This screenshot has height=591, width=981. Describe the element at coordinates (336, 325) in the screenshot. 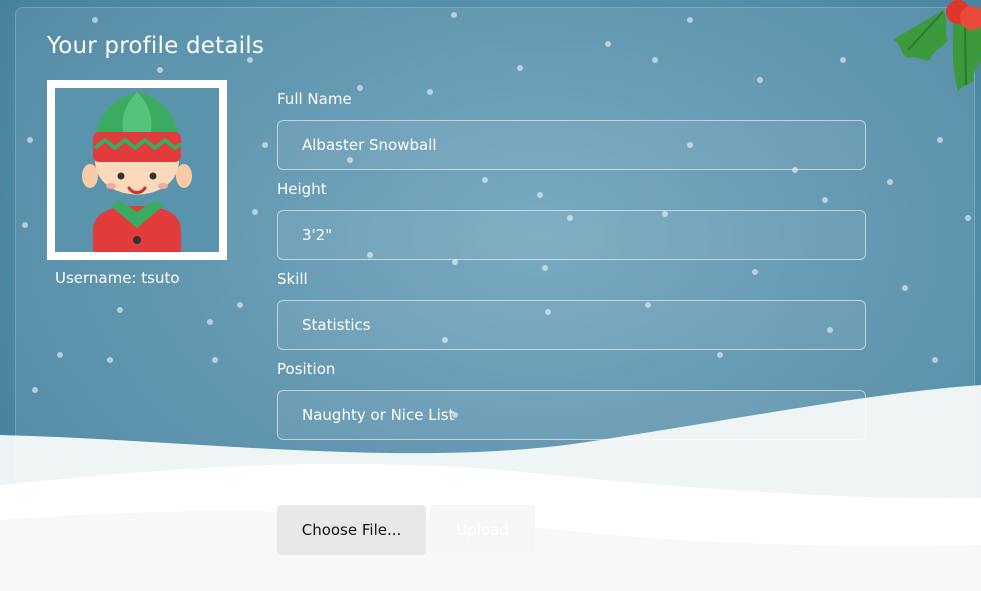

I see `skill-value: Statistics` at that location.